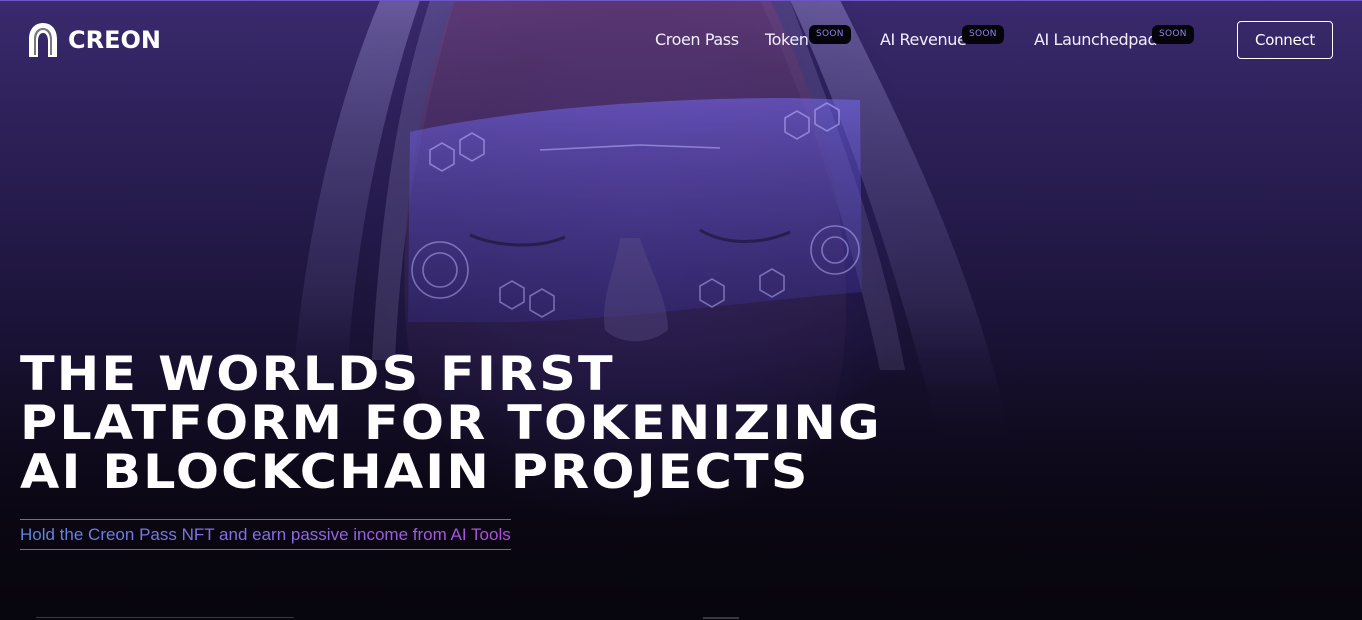 The width and height of the screenshot is (1362, 620). I want to click on headline-line: AI BLOCKCHAIN PROJECTS, so click(415, 472).